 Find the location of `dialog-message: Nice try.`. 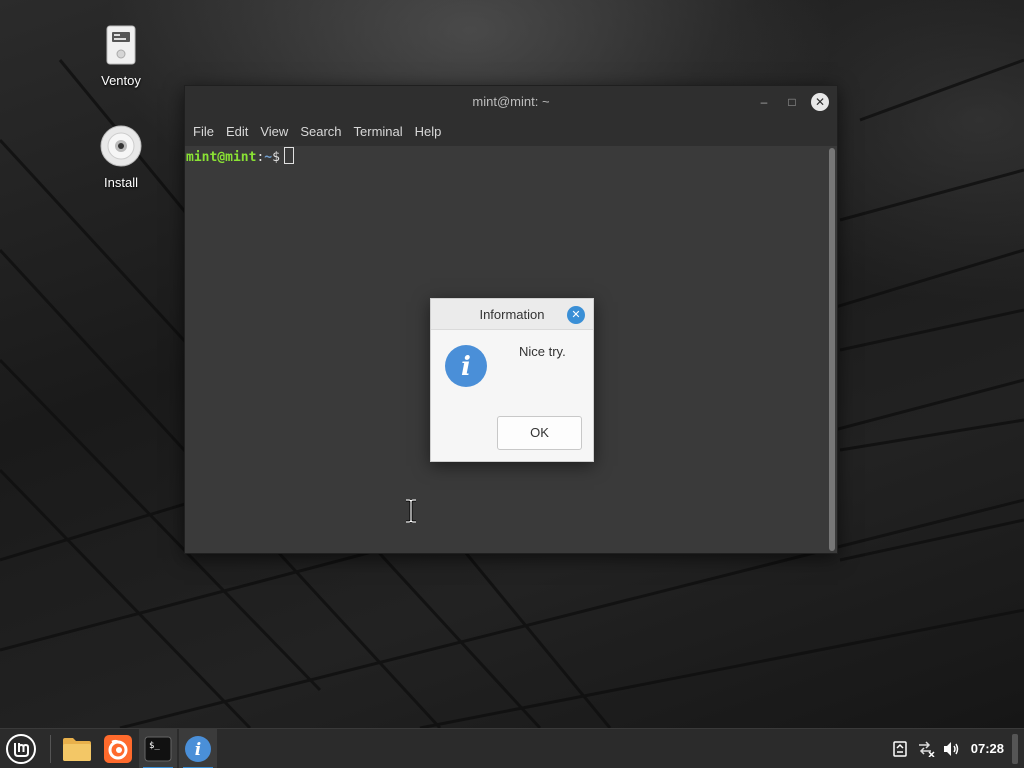

dialog-message: Nice try. is located at coordinates (542, 351).